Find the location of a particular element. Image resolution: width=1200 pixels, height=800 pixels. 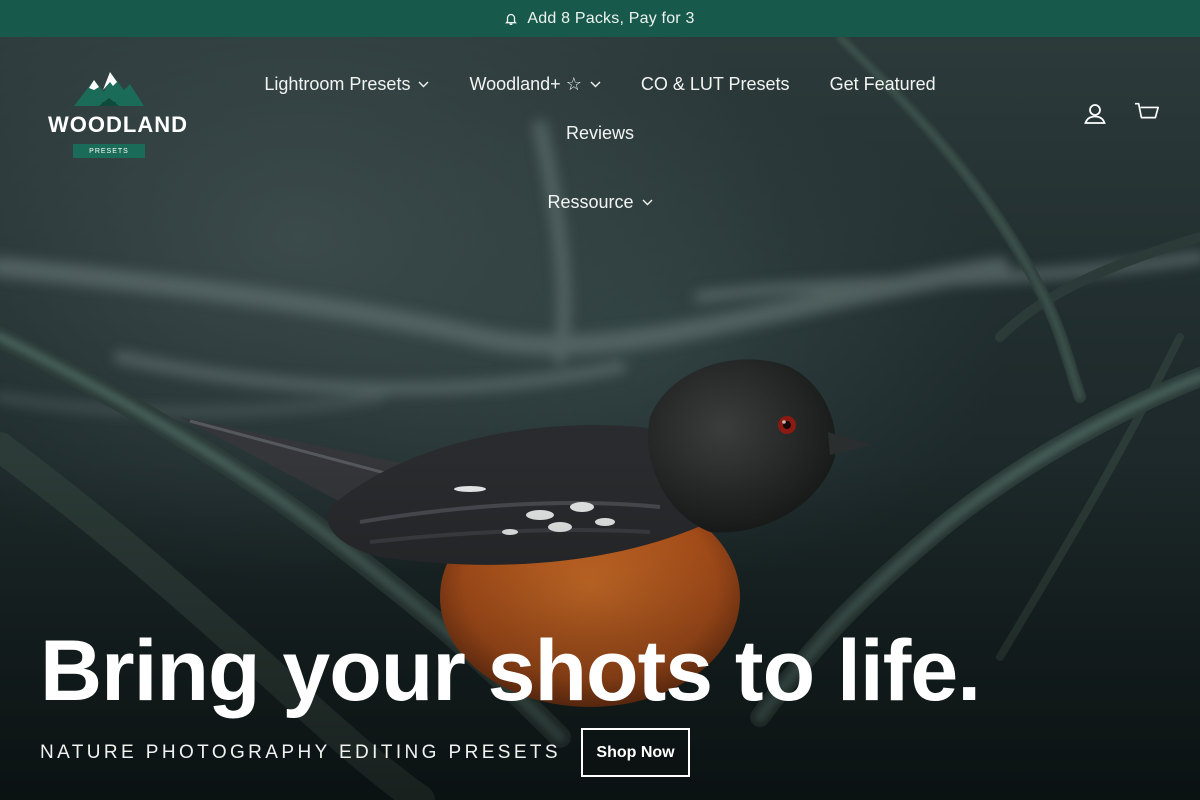

nav-item-label: Woodland+ ☆ is located at coordinates (525, 84).